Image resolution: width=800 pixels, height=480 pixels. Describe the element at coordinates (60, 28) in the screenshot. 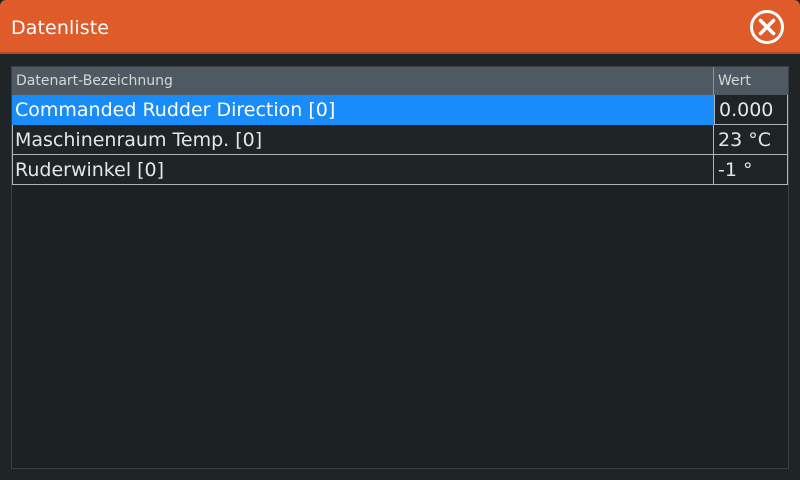

I see `dialog-title: Datenliste` at that location.